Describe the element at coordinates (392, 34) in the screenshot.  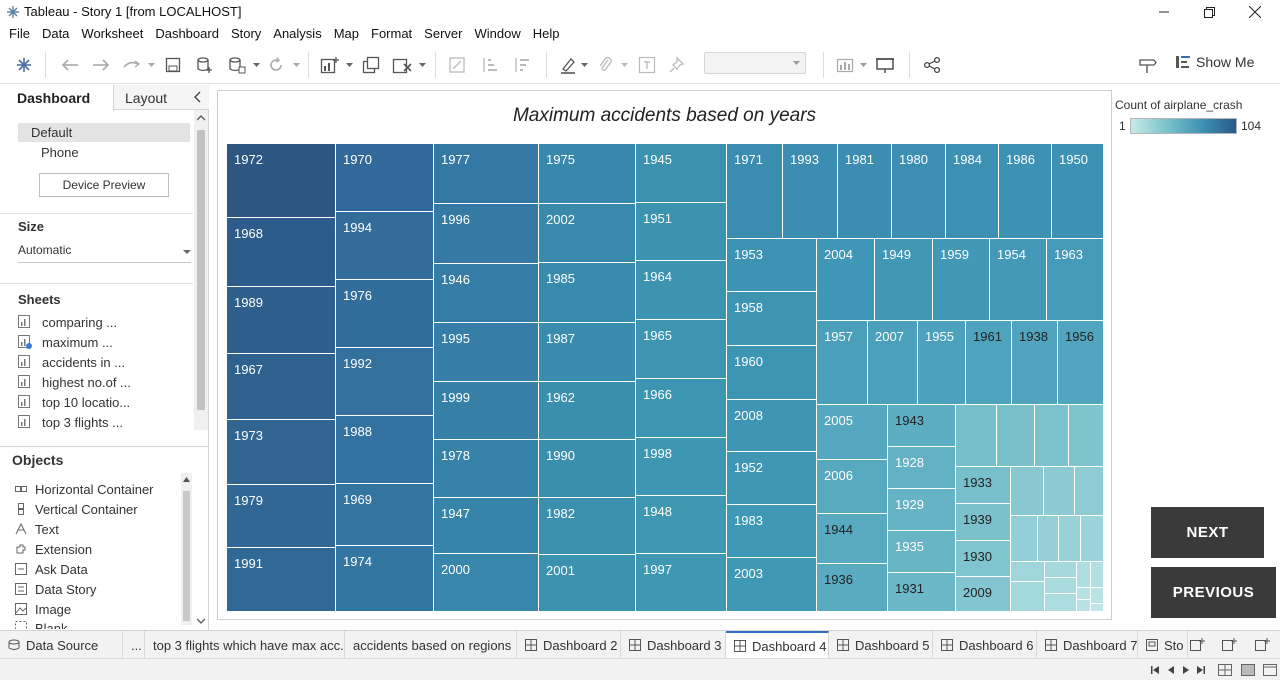
I see `menu-format: Format` at that location.